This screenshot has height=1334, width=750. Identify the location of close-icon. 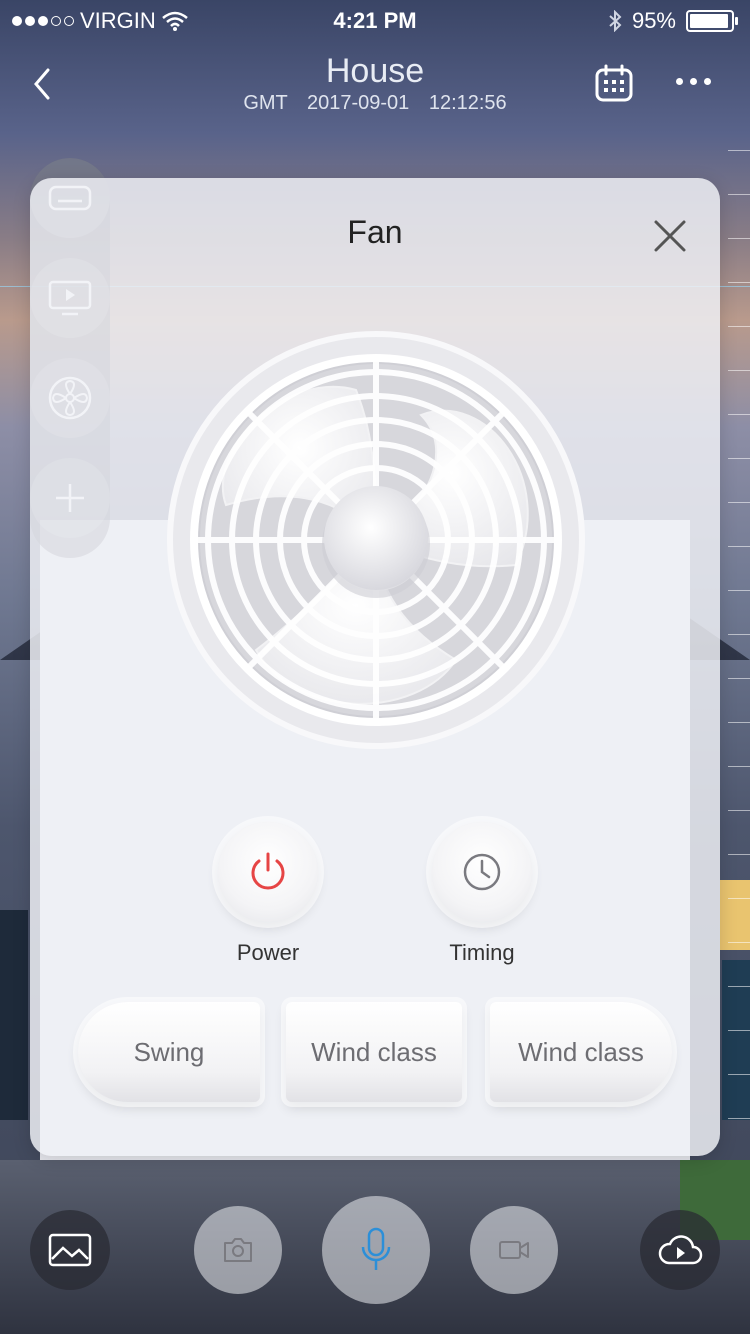
(670, 236).